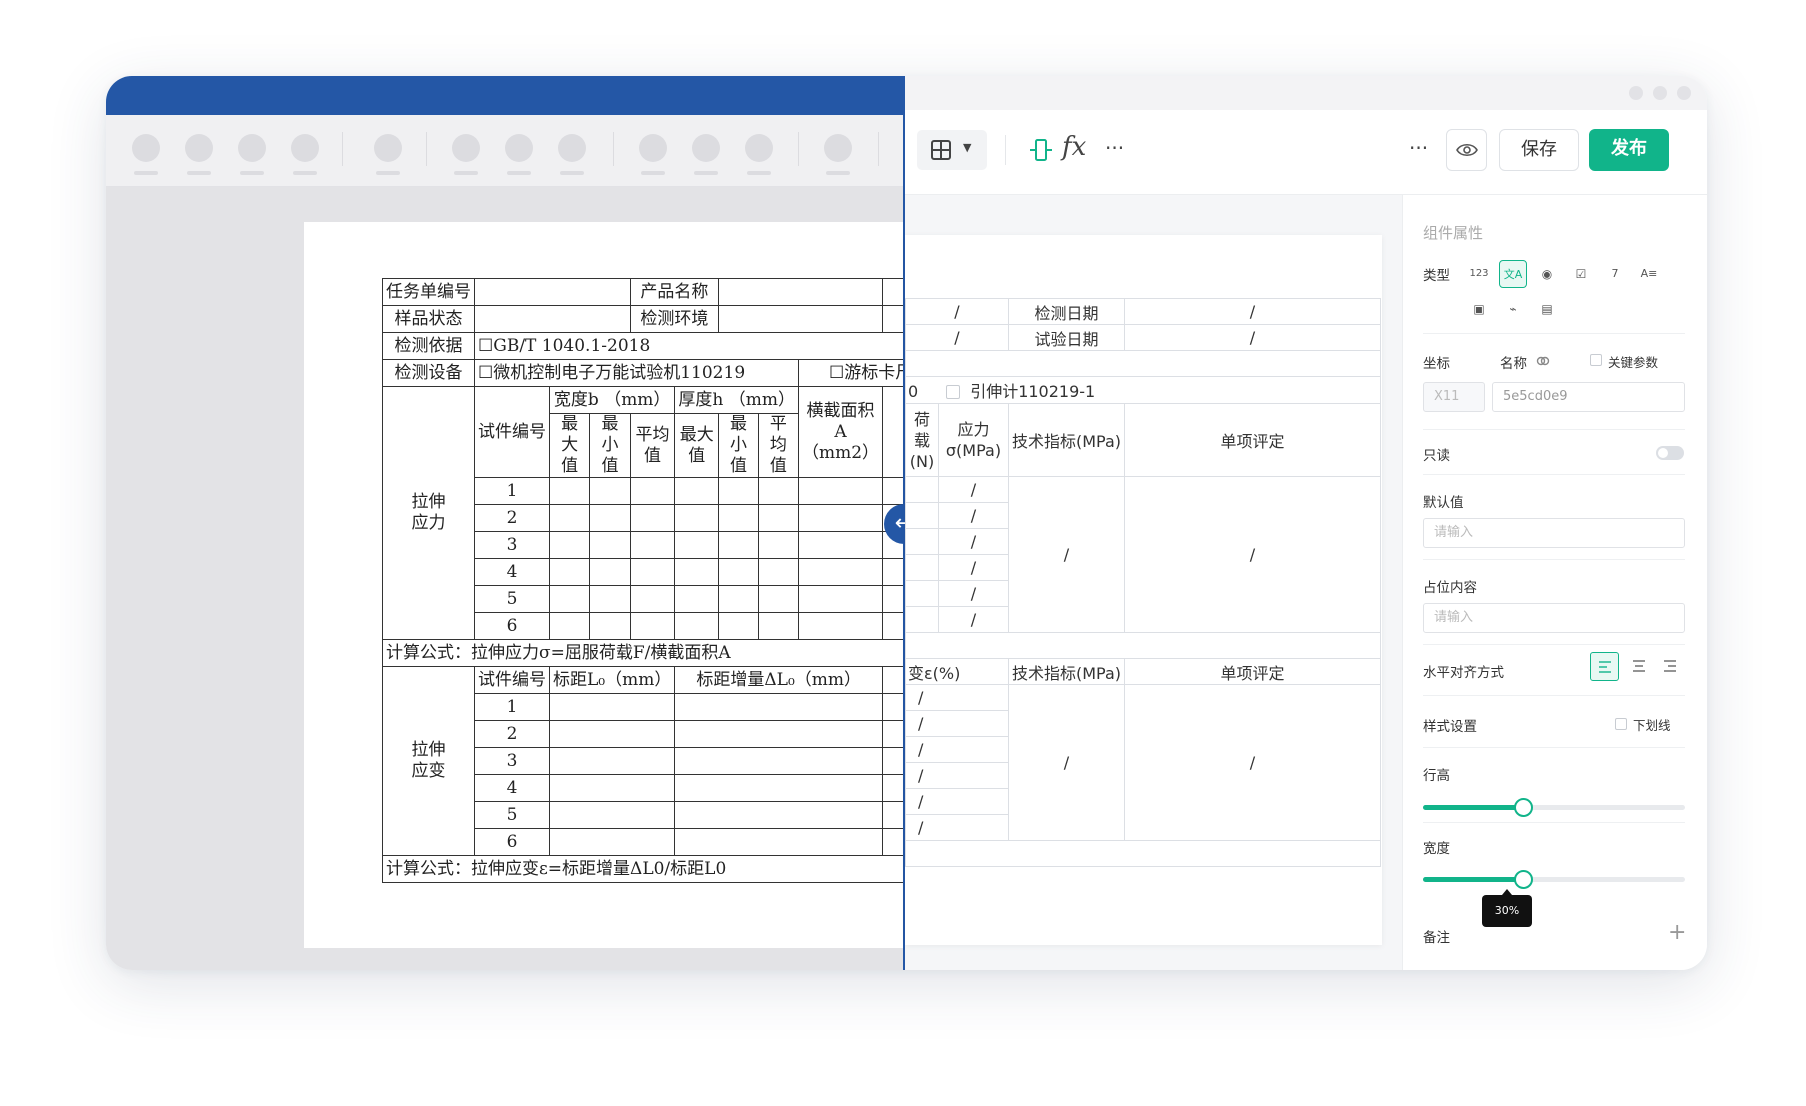 This screenshot has width=1806, height=1106. Describe the element at coordinates (801, 319) in the screenshot. I see `field-test-env` at that location.